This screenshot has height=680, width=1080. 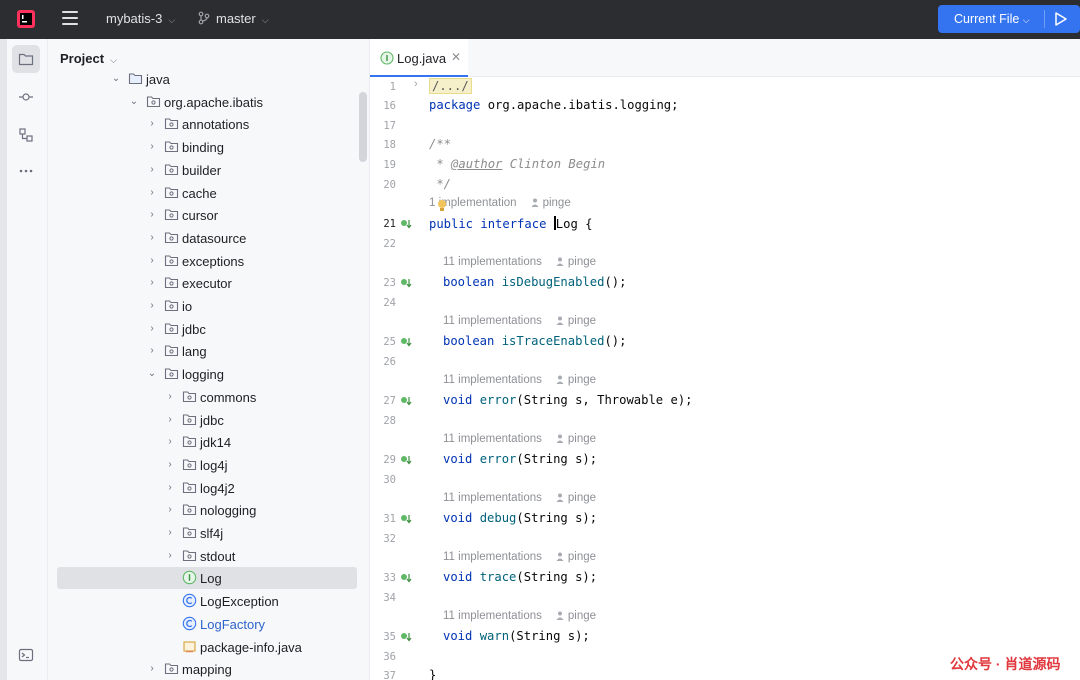 What do you see at coordinates (419, 58) in the screenshot?
I see `tab-log-java: Log.java ✕` at bounding box center [419, 58].